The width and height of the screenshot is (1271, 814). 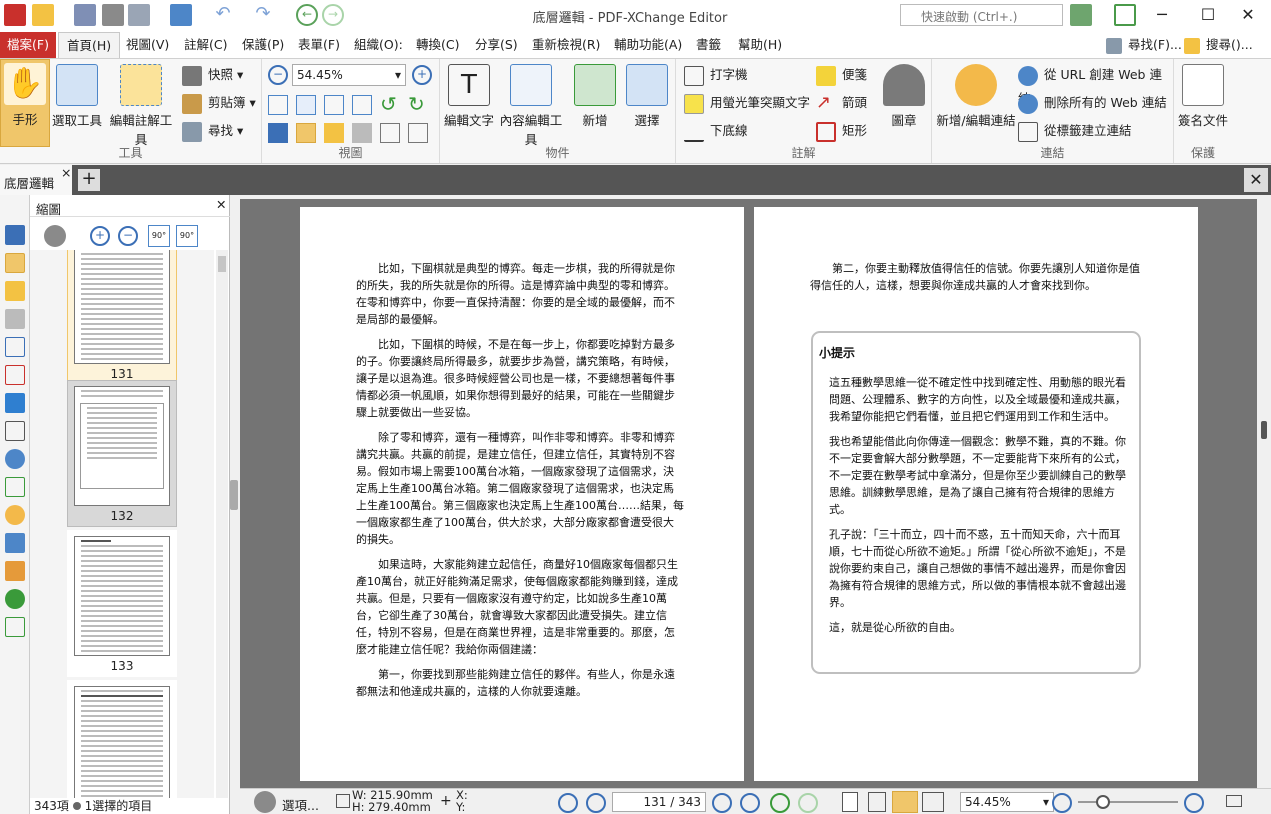 What do you see at coordinates (15, 431) in the screenshot?
I see `content-pane-icon` at bounding box center [15, 431].